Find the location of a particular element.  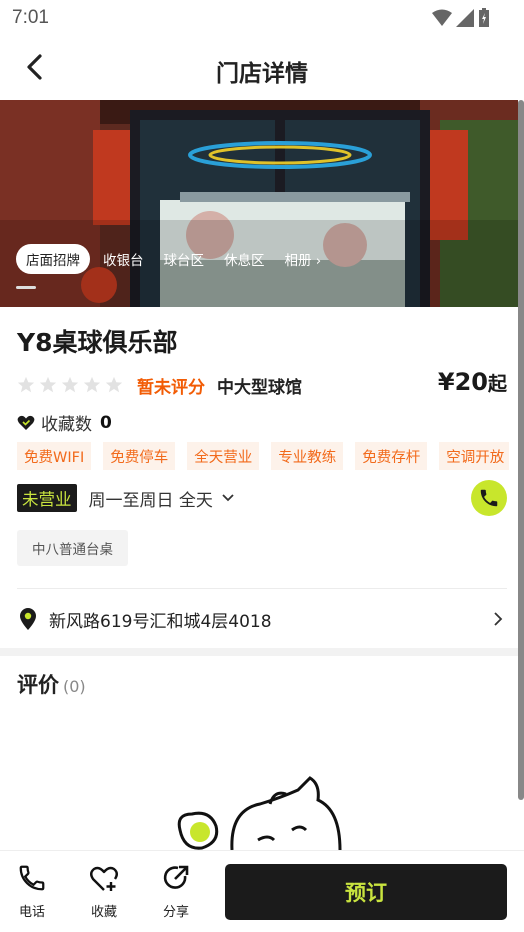

reviews-count: (0) is located at coordinates (74, 686).